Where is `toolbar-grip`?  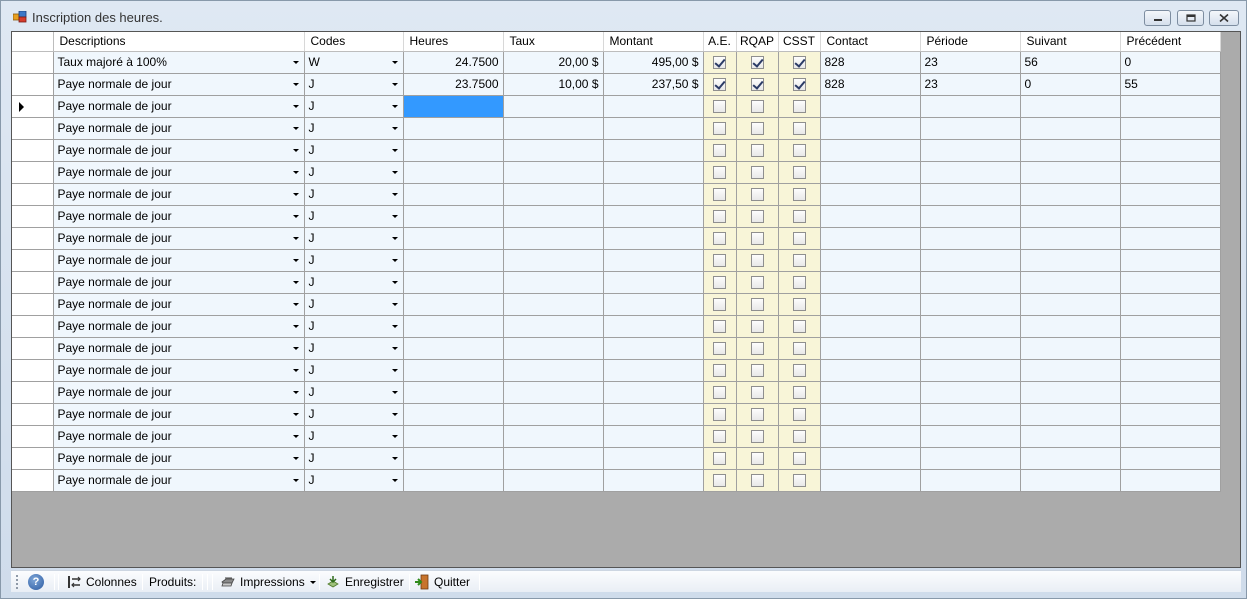
toolbar-grip is located at coordinates (17, 582).